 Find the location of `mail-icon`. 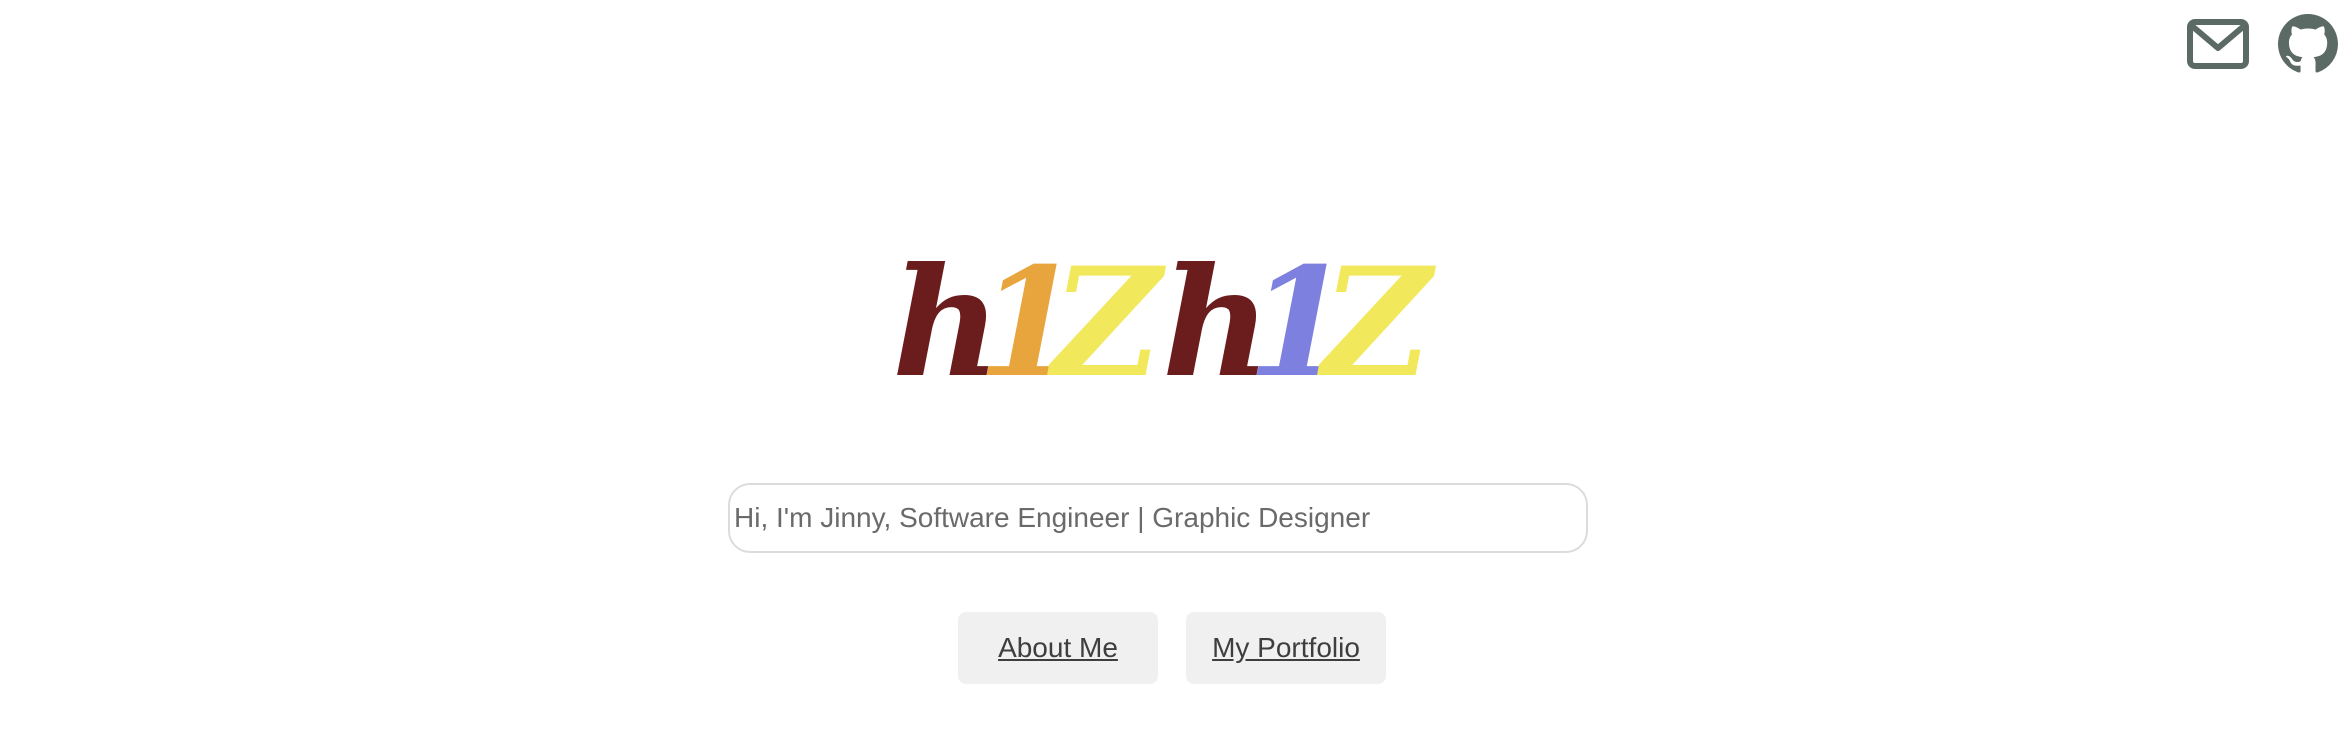

mail-icon is located at coordinates (2218, 44).